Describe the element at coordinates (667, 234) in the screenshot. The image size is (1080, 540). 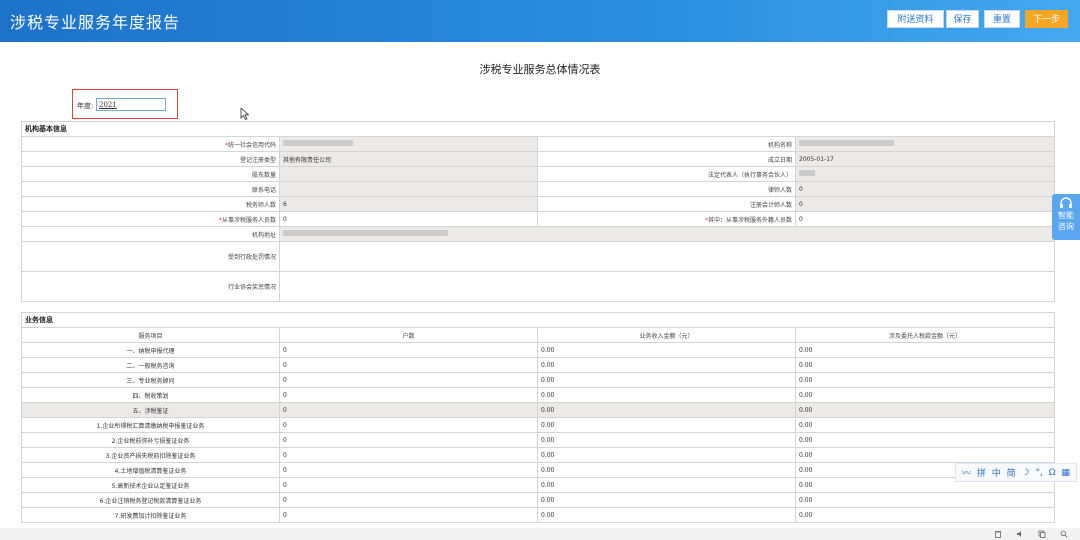
I see `address-field` at that location.